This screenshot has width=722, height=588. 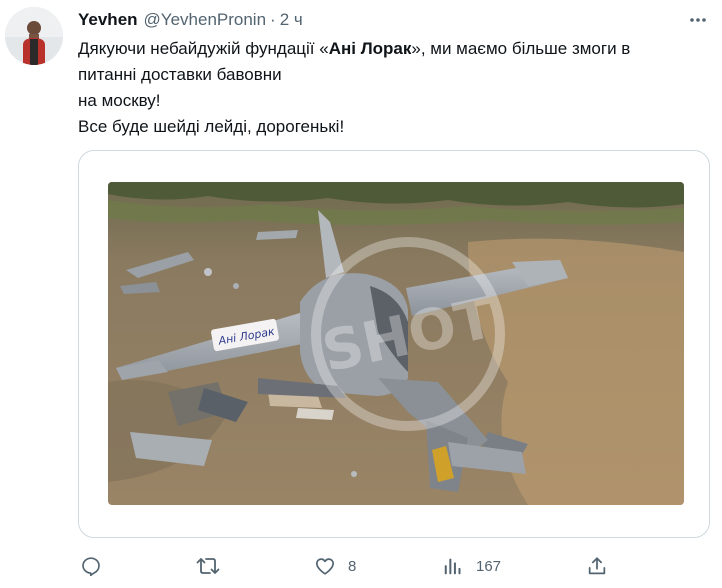 I want to click on tweet-text-line-3: на москву!, so click(x=119, y=100).